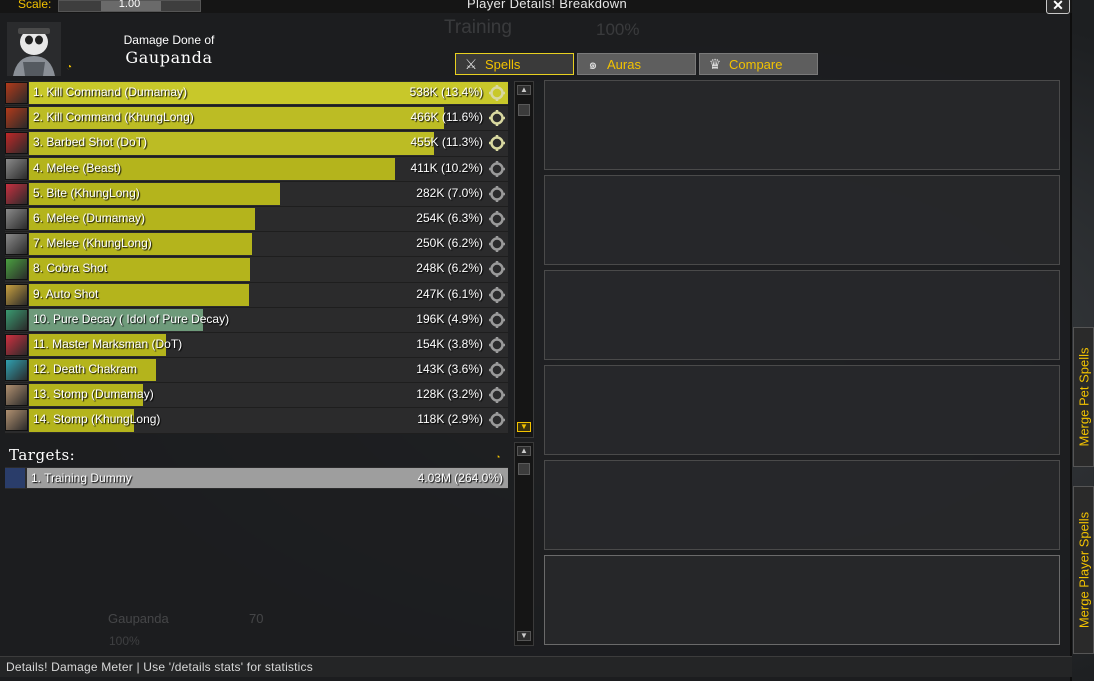  I want to click on scroll-up-arrow: ▲, so click(524, 90).